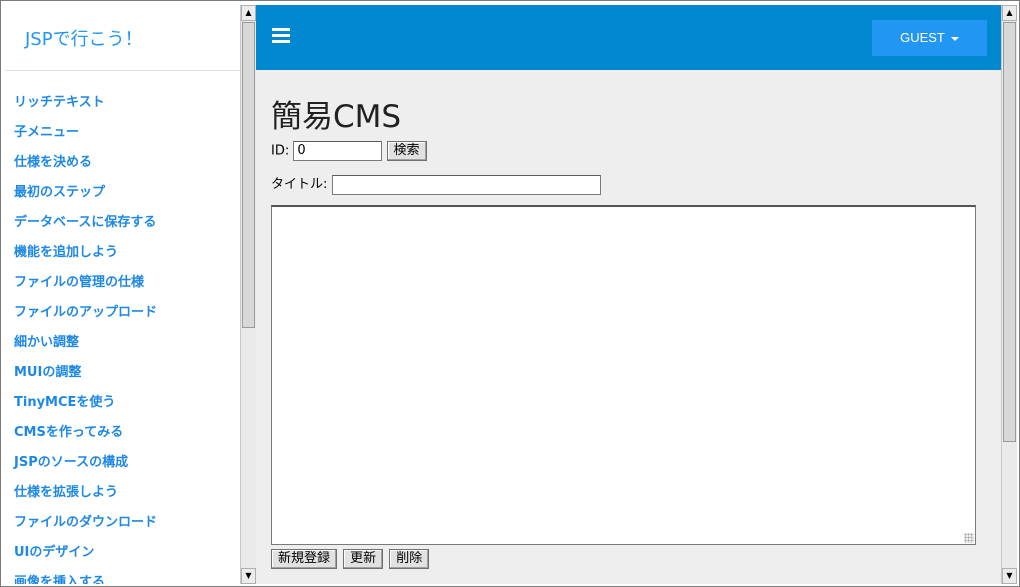  I want to click on id-input: 0, so click(338, 151).